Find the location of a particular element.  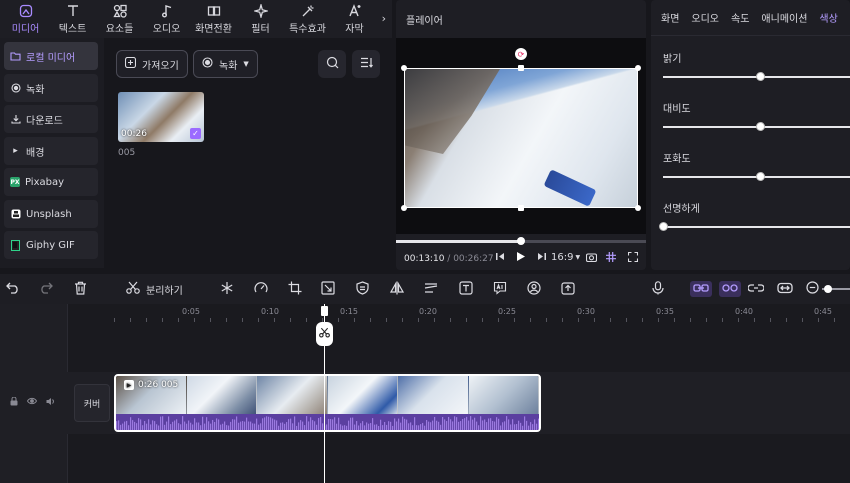

flip-icon is located at coordinates (397, 289).